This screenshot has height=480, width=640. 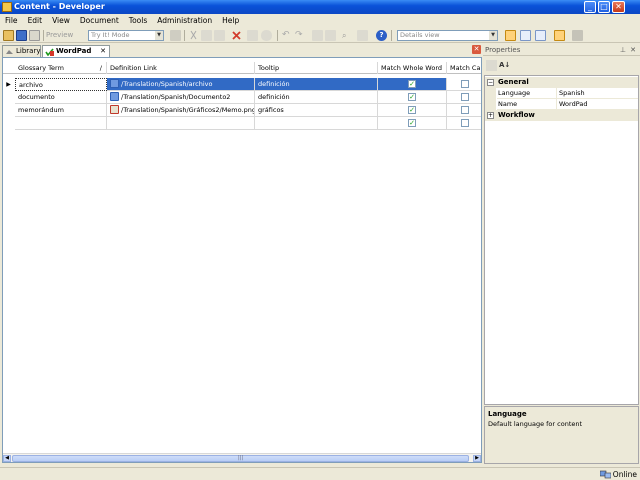 What do you see at coordinates (618, 7) in the screenshot?
I see `close-button: ✕` at bounding box center [618, 7].